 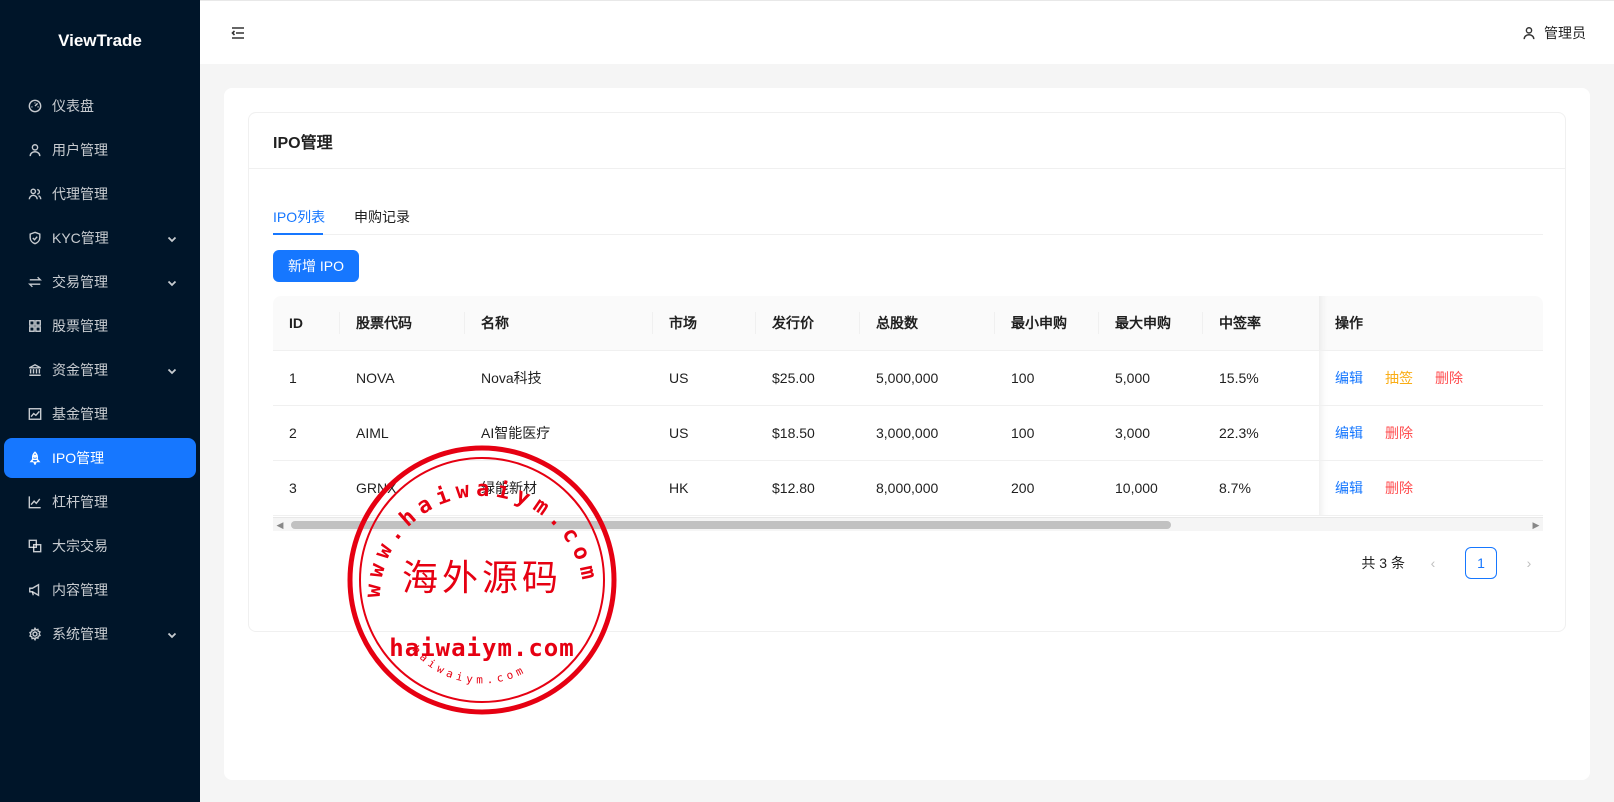 I want to click on table-horizontal-scrollbar: ◀ ▶, so click(x=908, y=524).